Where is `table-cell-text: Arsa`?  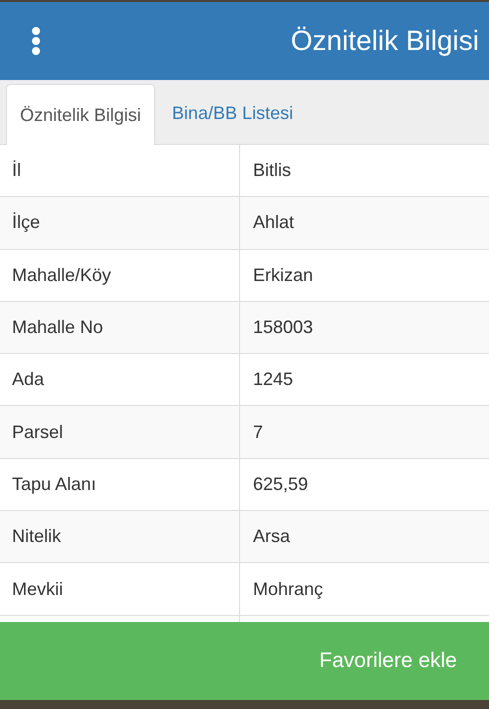 table-cell-text: Arsa is located at coordinates (272, 536).